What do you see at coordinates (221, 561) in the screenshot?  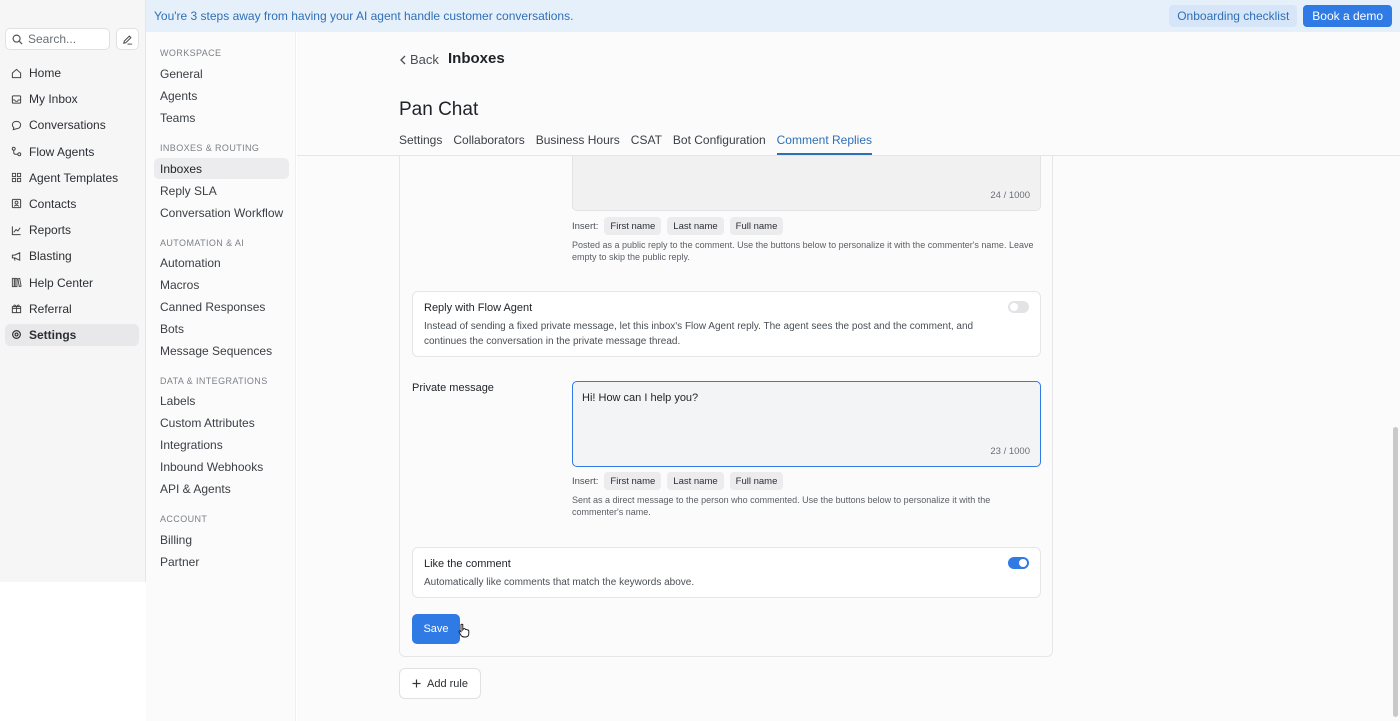 I see `settings-item-partner: Partner` at bounding box center [221, 561].